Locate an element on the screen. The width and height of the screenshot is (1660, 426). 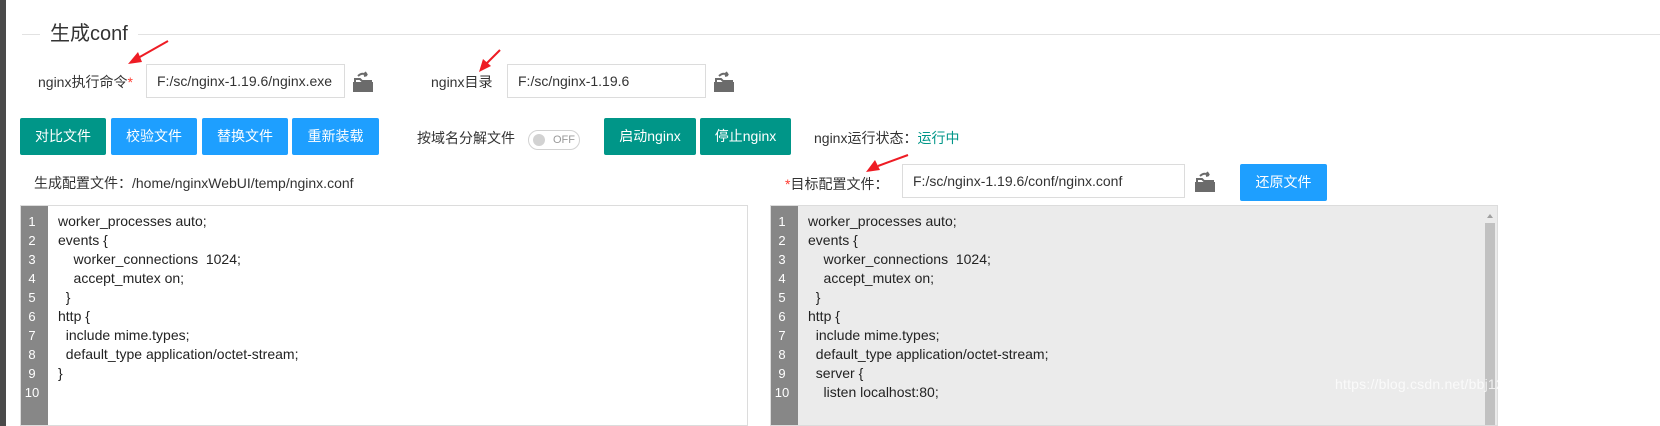
code-line: server { is located at coordinates (835, 373).